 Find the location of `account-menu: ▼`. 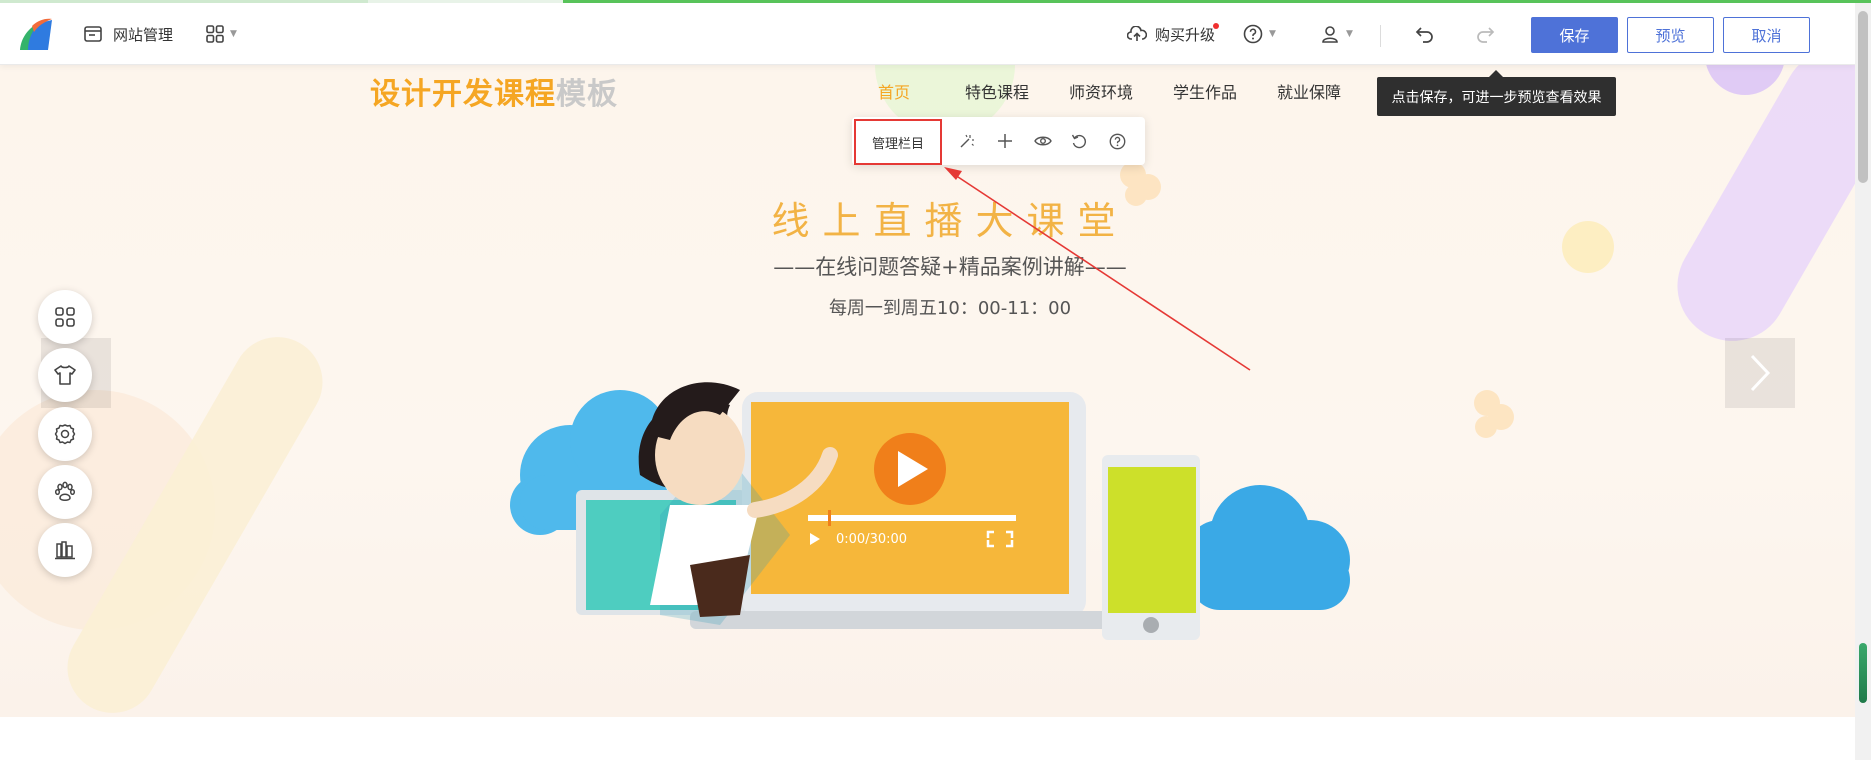

account-menu: ▼ is located at coordinates (1336, 34).